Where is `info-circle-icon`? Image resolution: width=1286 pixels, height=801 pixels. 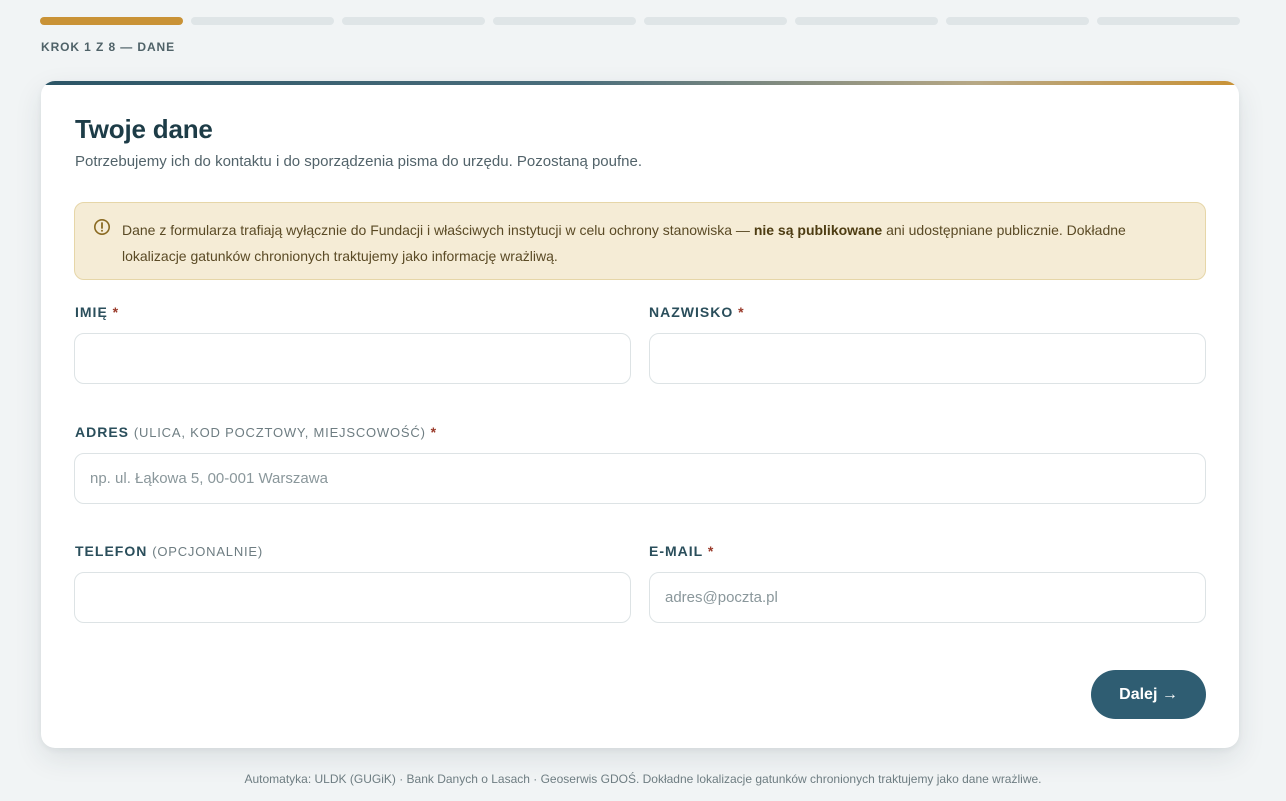 info-circle-icon is located at coordinates (102, 227).